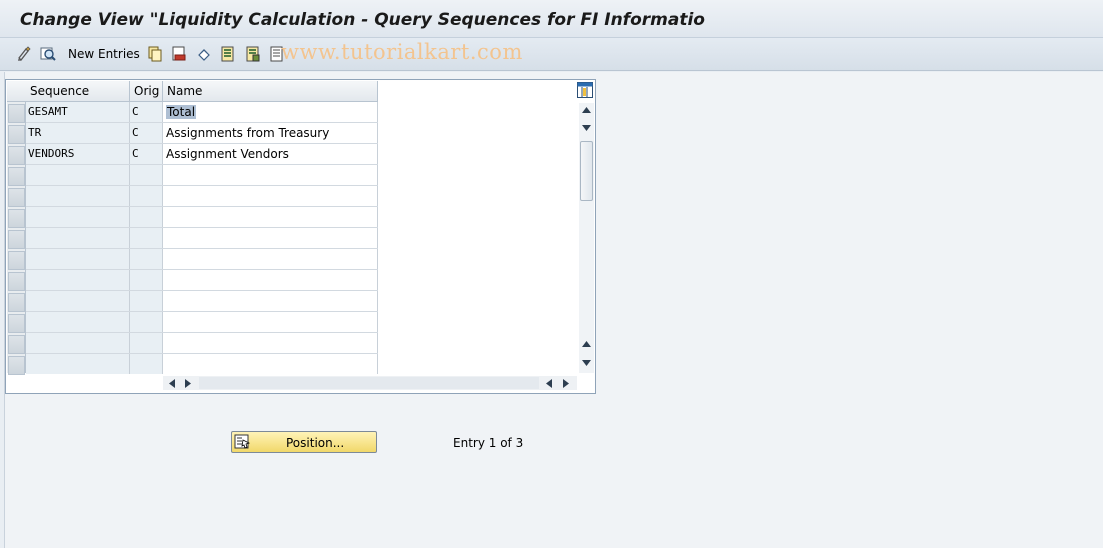 This screenshot has width=1103, height=548. Describe the element at coordinates (204, 54) in the screenshot. I see `undo-icon` at that location.